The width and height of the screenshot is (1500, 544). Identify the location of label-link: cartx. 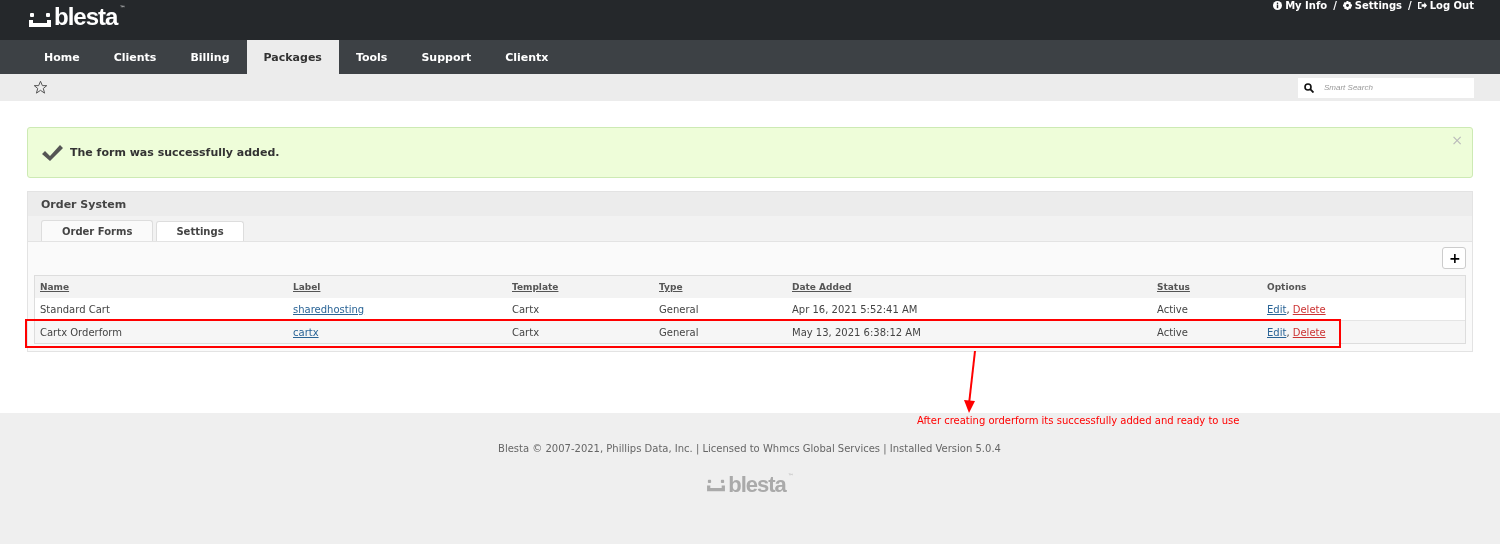
(306, 332).